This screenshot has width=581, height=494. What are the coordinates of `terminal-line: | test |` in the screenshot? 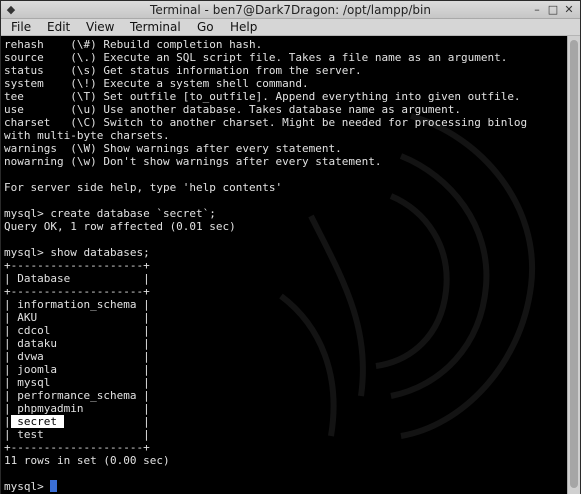 It's located at (77, 434).